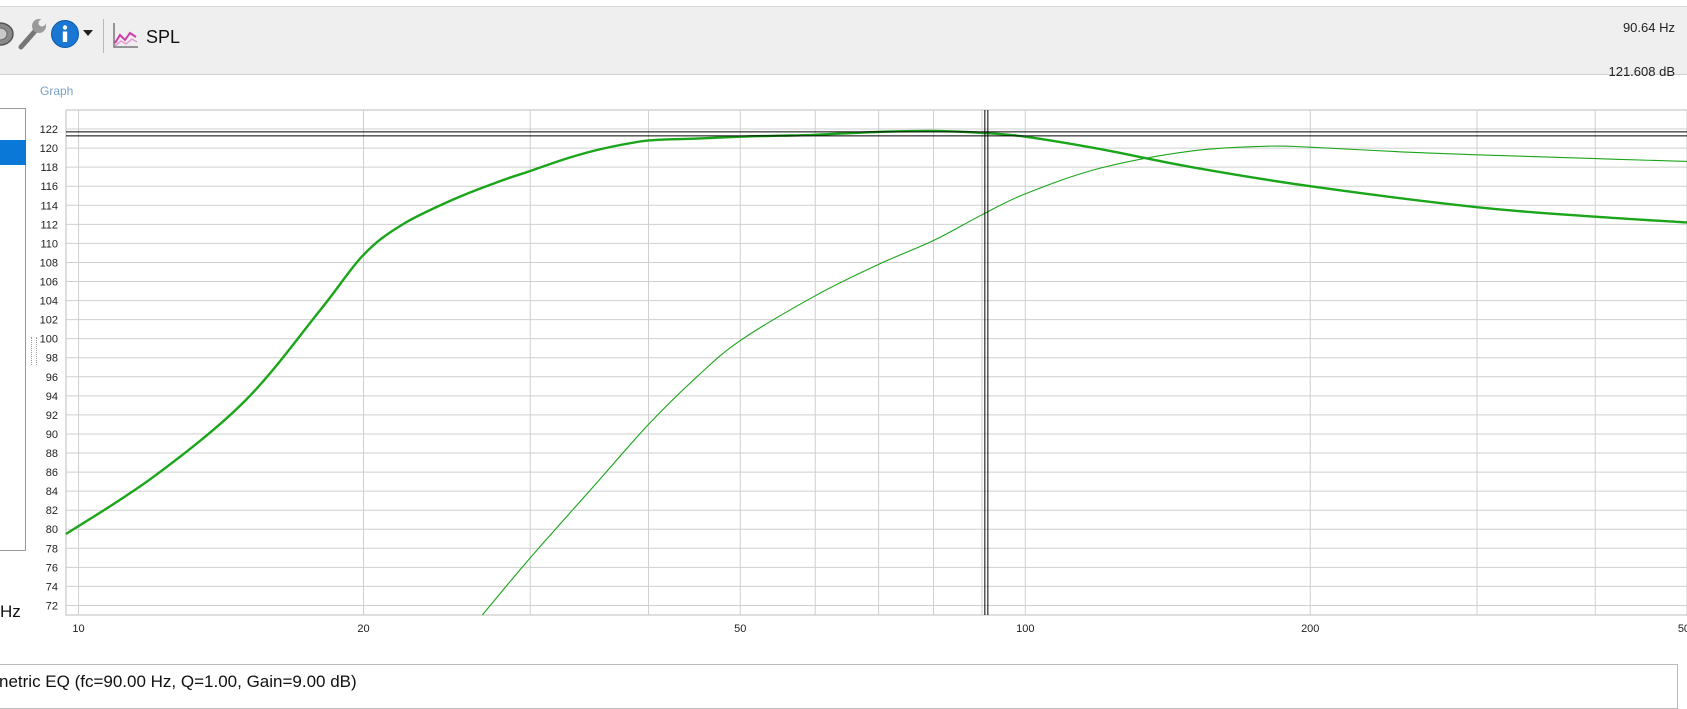 This screenshot has height=709, width=1687. What do you see at coordinates (1310, 629) in the screenshot?
I see `x-tick-label: 200` at bounding box center [1310, 629].